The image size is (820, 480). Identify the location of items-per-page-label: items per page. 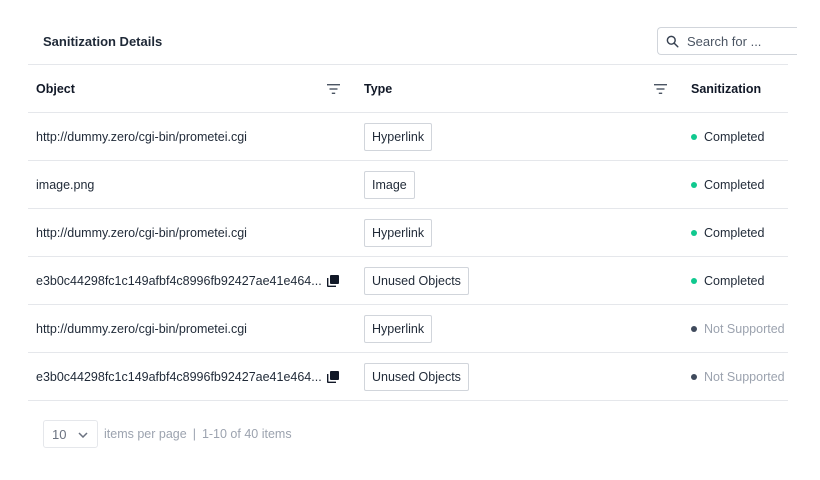
(145, 434).